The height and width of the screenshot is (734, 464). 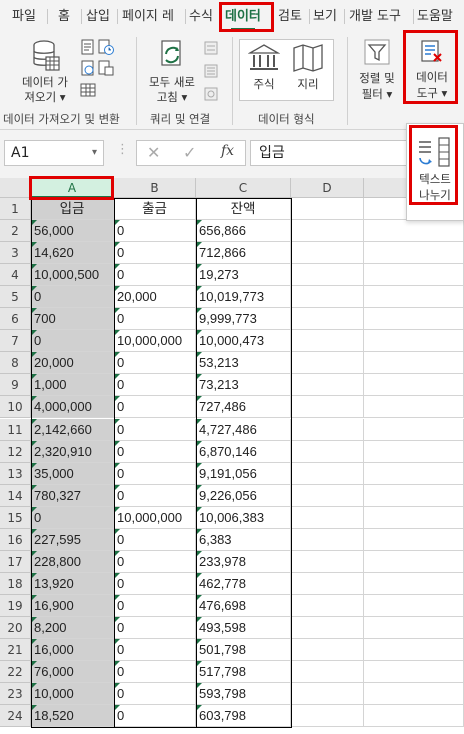 I want to click on row-header: 23, so click(x=15, y=694).